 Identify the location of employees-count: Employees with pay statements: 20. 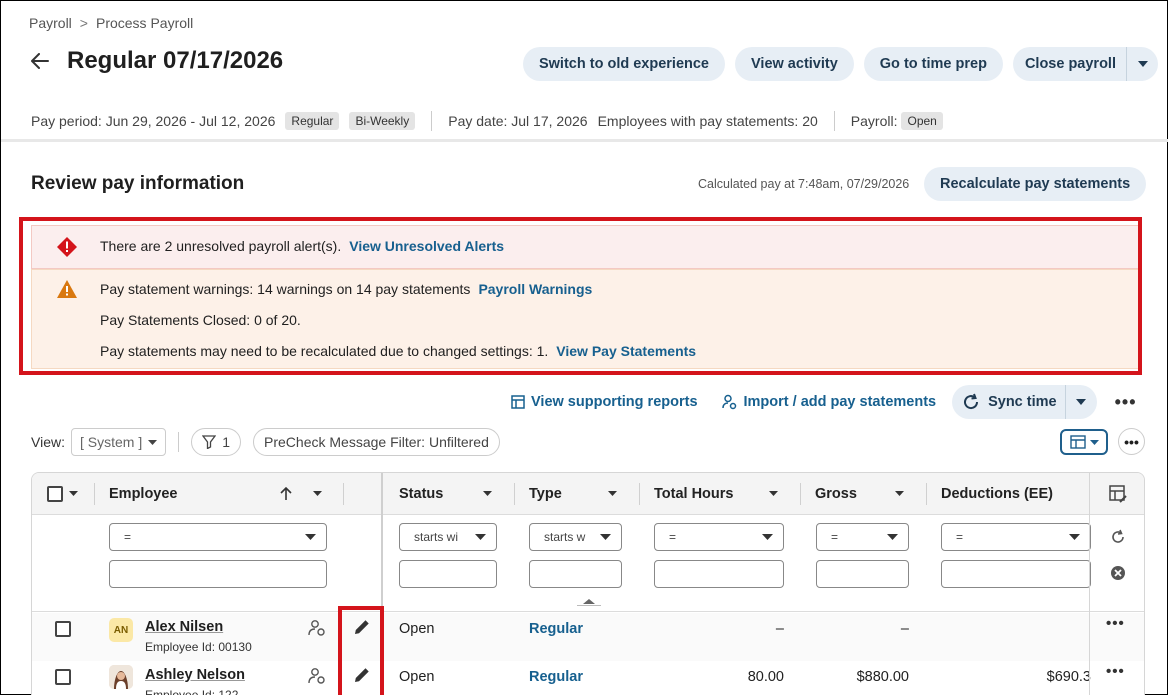
(707, 121).